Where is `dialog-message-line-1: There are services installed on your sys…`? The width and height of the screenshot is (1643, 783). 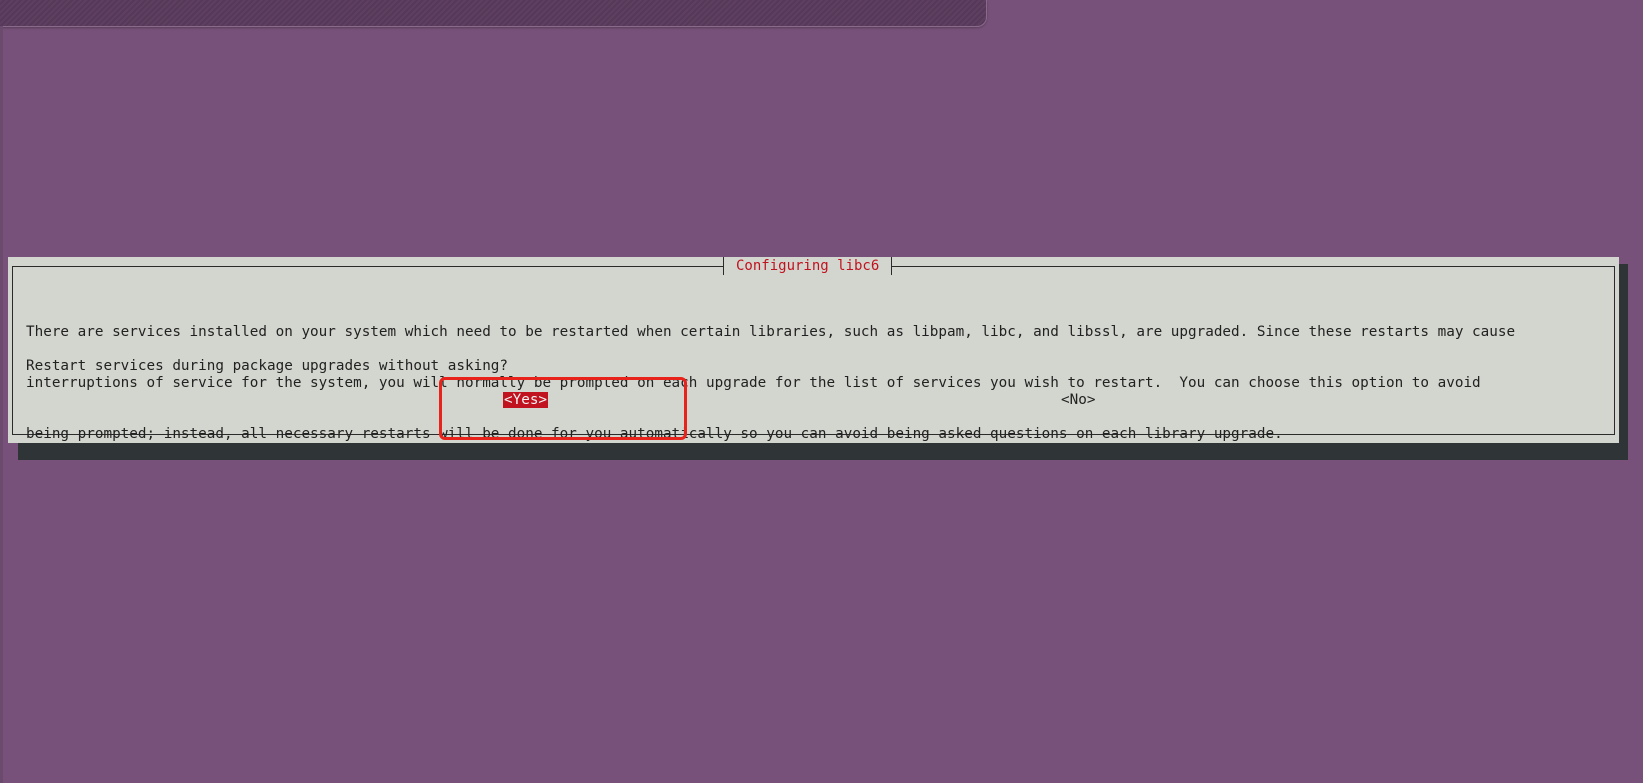 dialog-message-line-1: There are services installed on your sys… is located at coordinates (771, 332).